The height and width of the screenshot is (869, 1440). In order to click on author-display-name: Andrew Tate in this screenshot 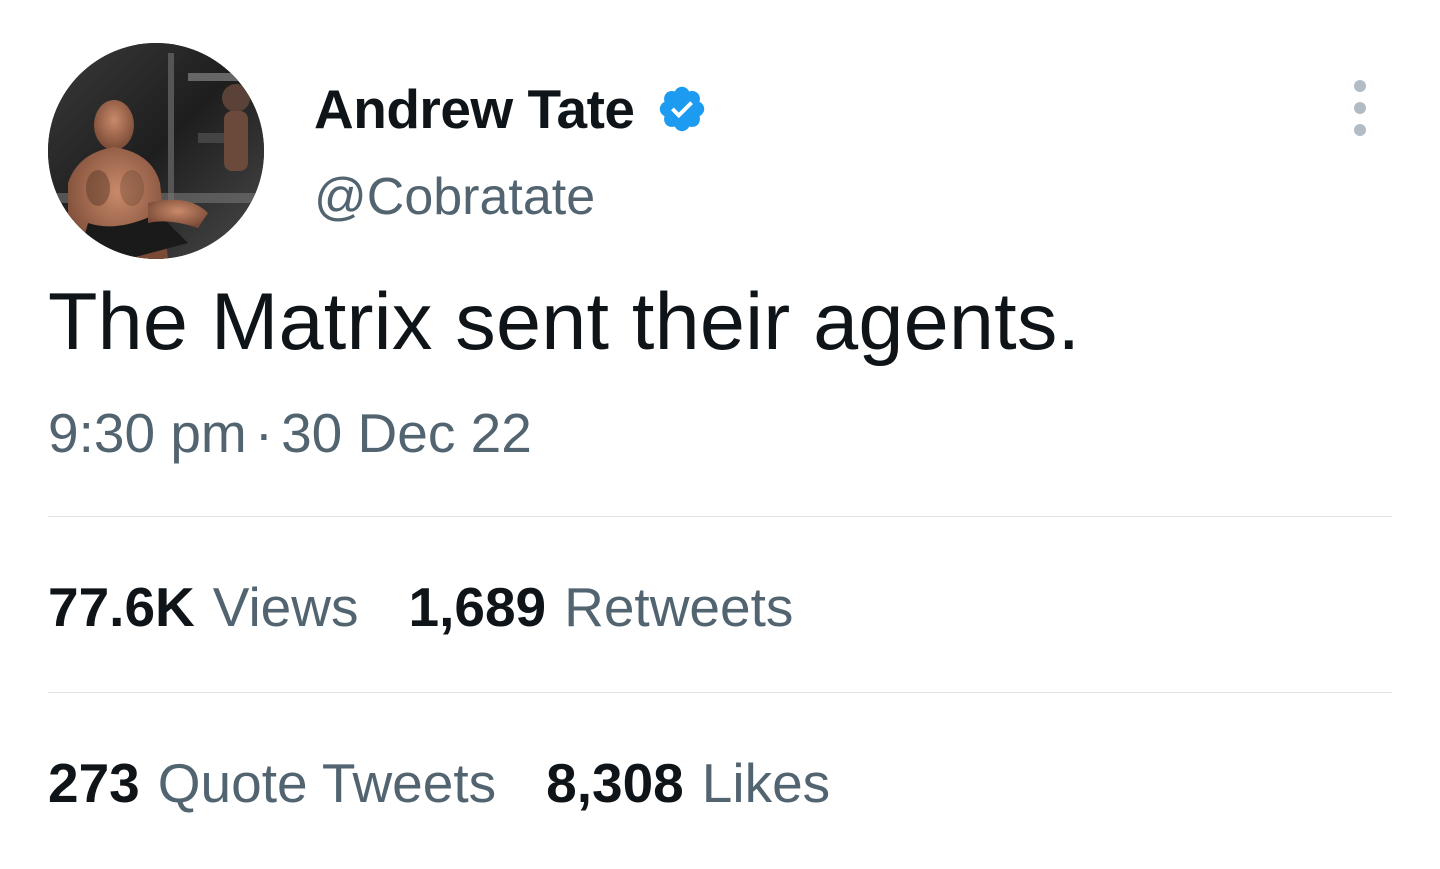, I will do `click(474, 109)`.